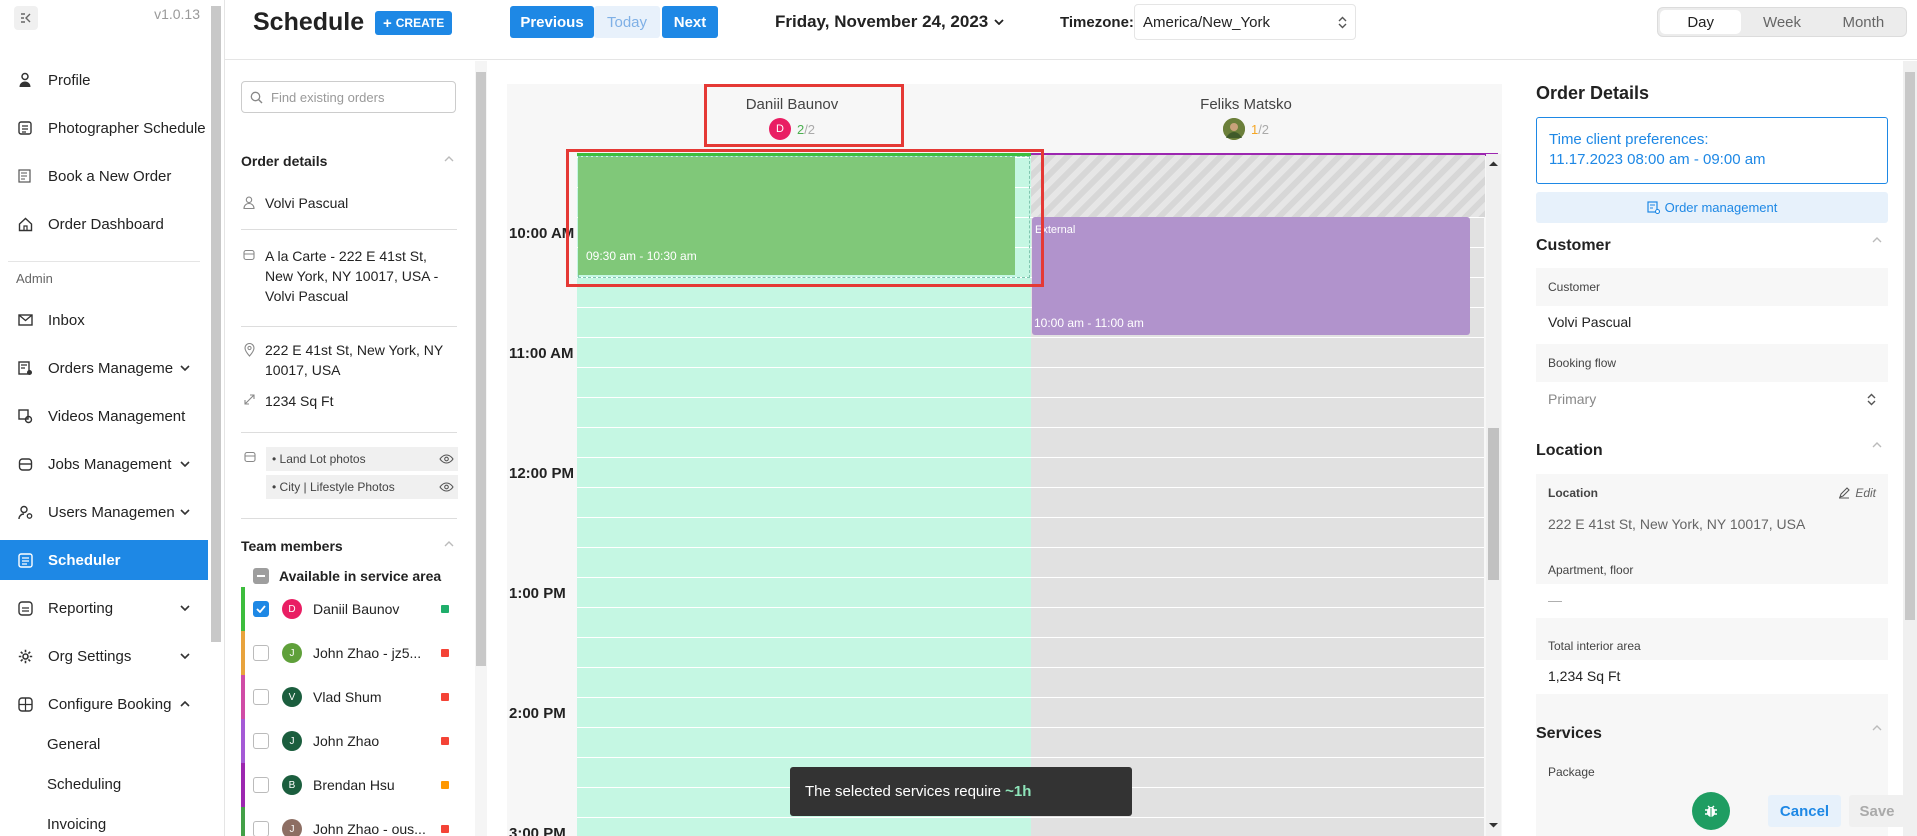  What do you see at coordinates (104, 820) in the screenshot?
I see `sidebar-subitem-invoicing: Invoicing` at bounding box center [104, 820].